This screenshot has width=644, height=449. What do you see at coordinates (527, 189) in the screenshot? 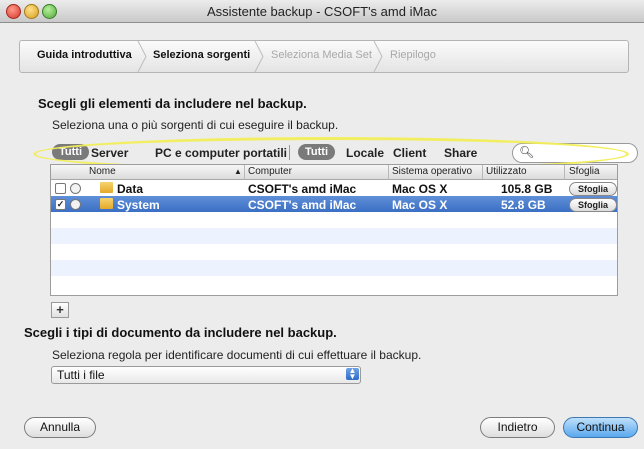
I see `row-used: 105.8 GB` at bounding box center [527, 189].